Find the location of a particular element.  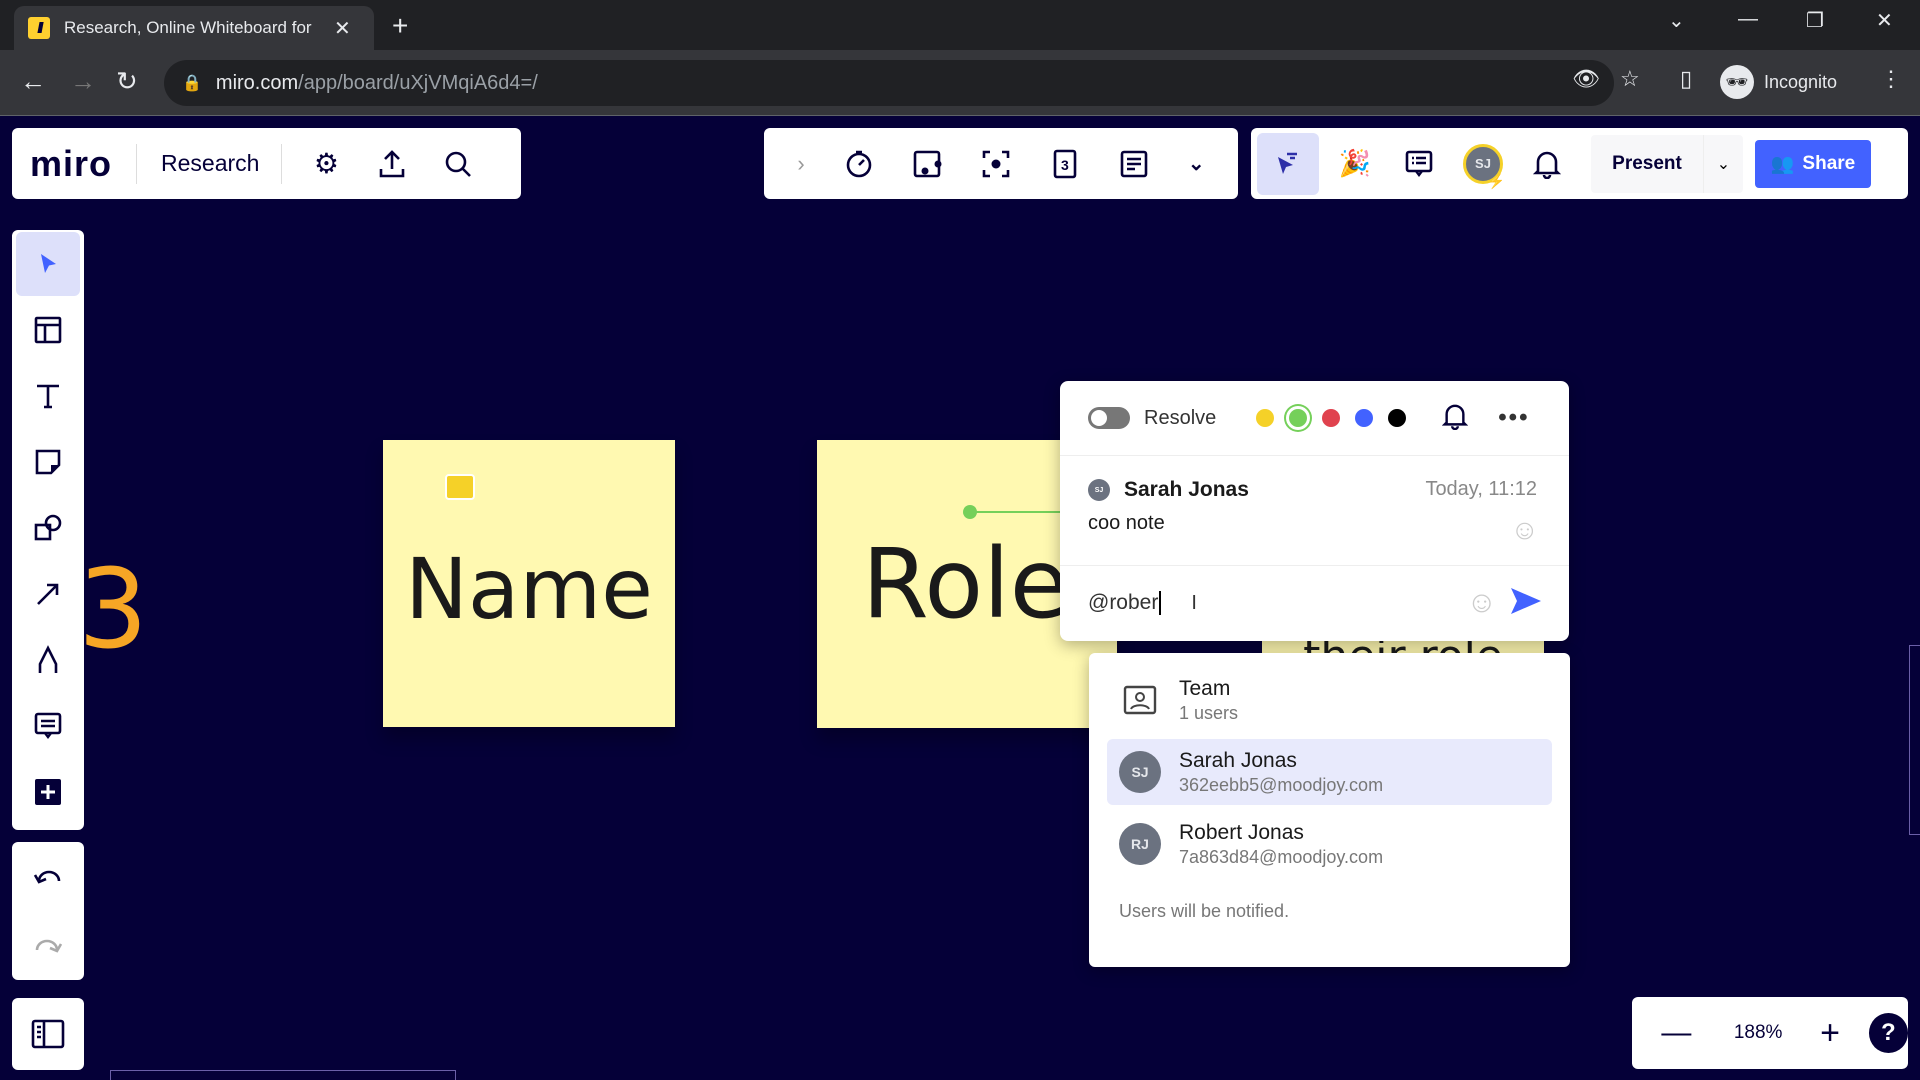

redo-button is located at coordinates (48, 945).